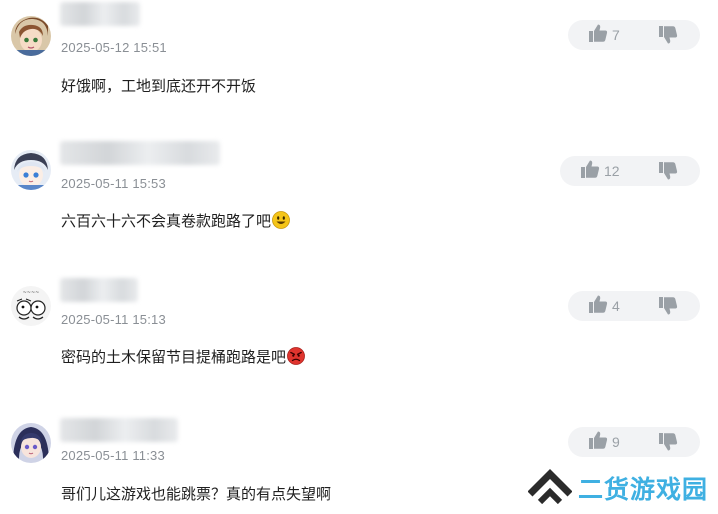  What do you see at coordinates (196, 494) in the screenshot?
I see `comment-text: 哥们儿这游戏也能跳票？真的有点失望啊` at bounding box center [196, 494].